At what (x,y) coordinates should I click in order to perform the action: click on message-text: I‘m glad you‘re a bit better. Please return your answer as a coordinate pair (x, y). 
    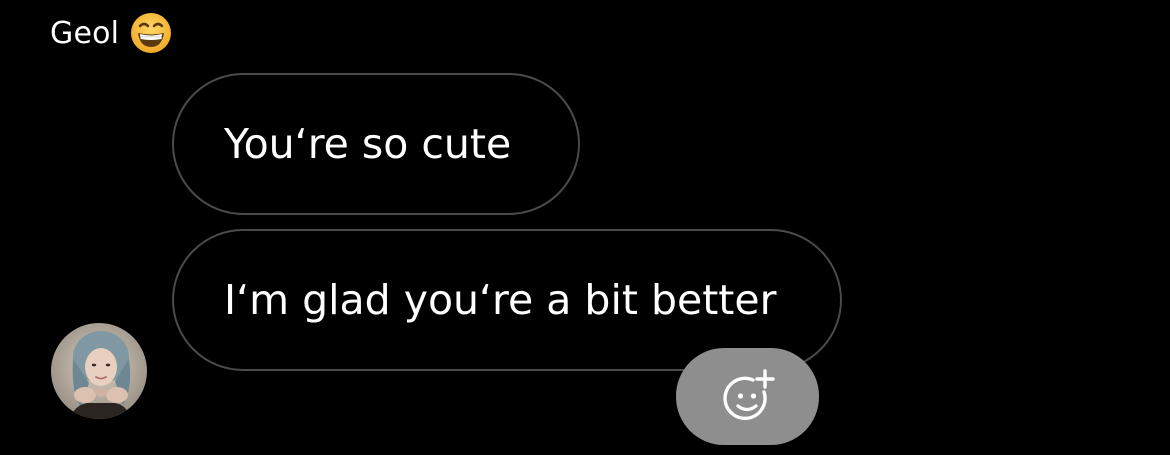
    Looking at the image, I should click on (500, 300).